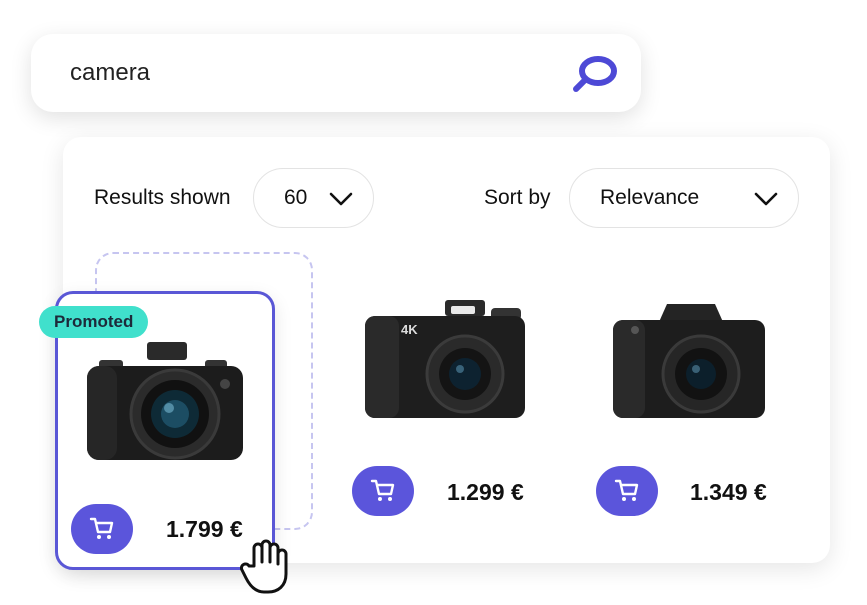 The height and width of the screenshot is (605, 867). What do you see at coordinates (650, 197) in the screenshot?
I see `sort-by-value: Relevance` at bounding box center [650, 197].